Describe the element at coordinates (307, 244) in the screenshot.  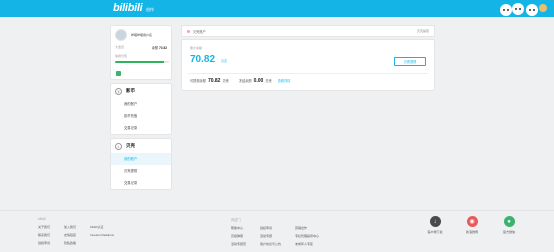
I see `footer-link: 未成年人专区` at that location.